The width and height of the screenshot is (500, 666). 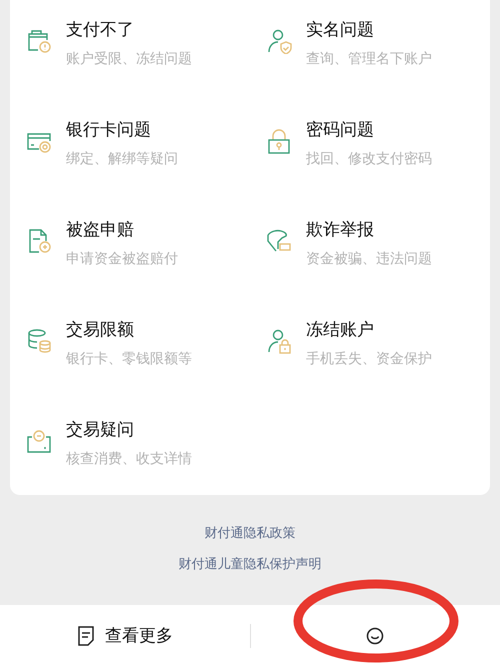 What do you see at coordinates (122, 230) in the screenshot?
I see `topic-title: 被盗申赔` at bounding box center [122, 230].